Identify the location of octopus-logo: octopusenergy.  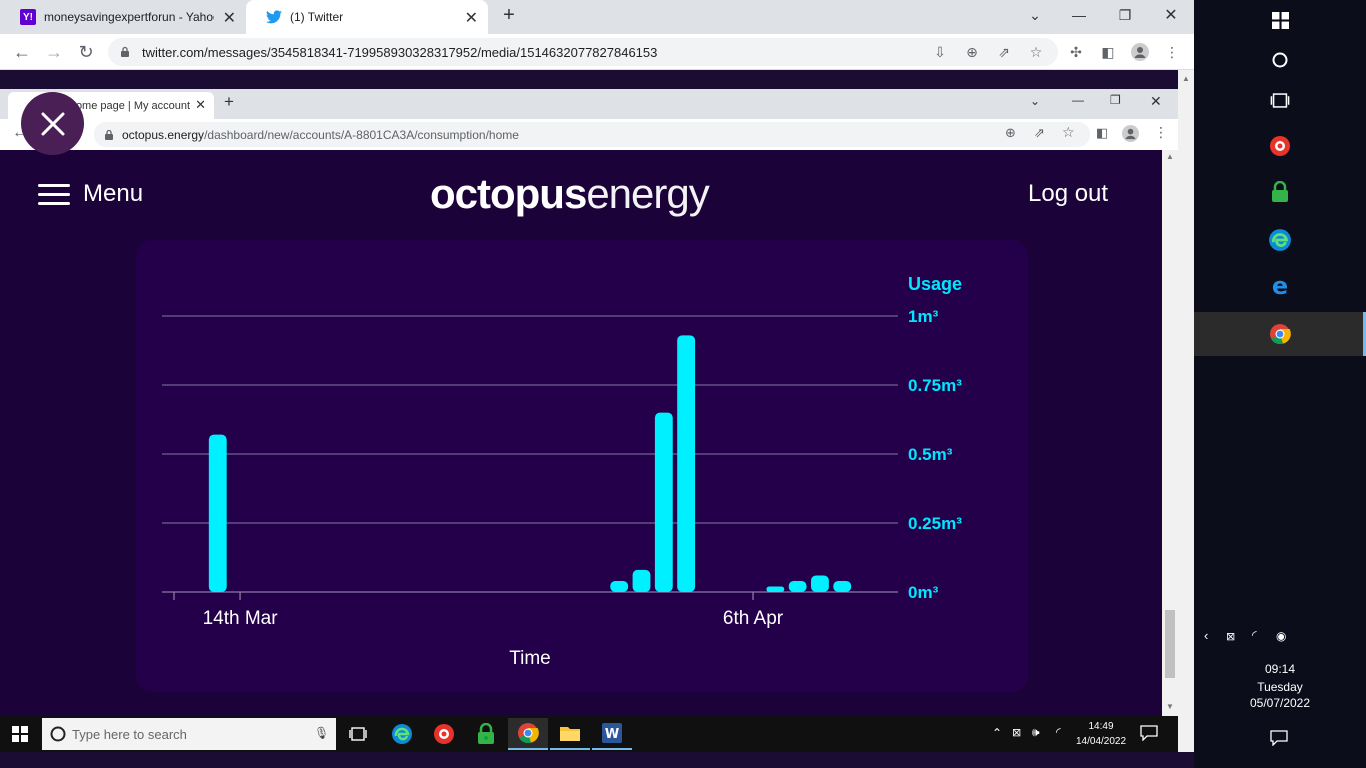
(590, 194).